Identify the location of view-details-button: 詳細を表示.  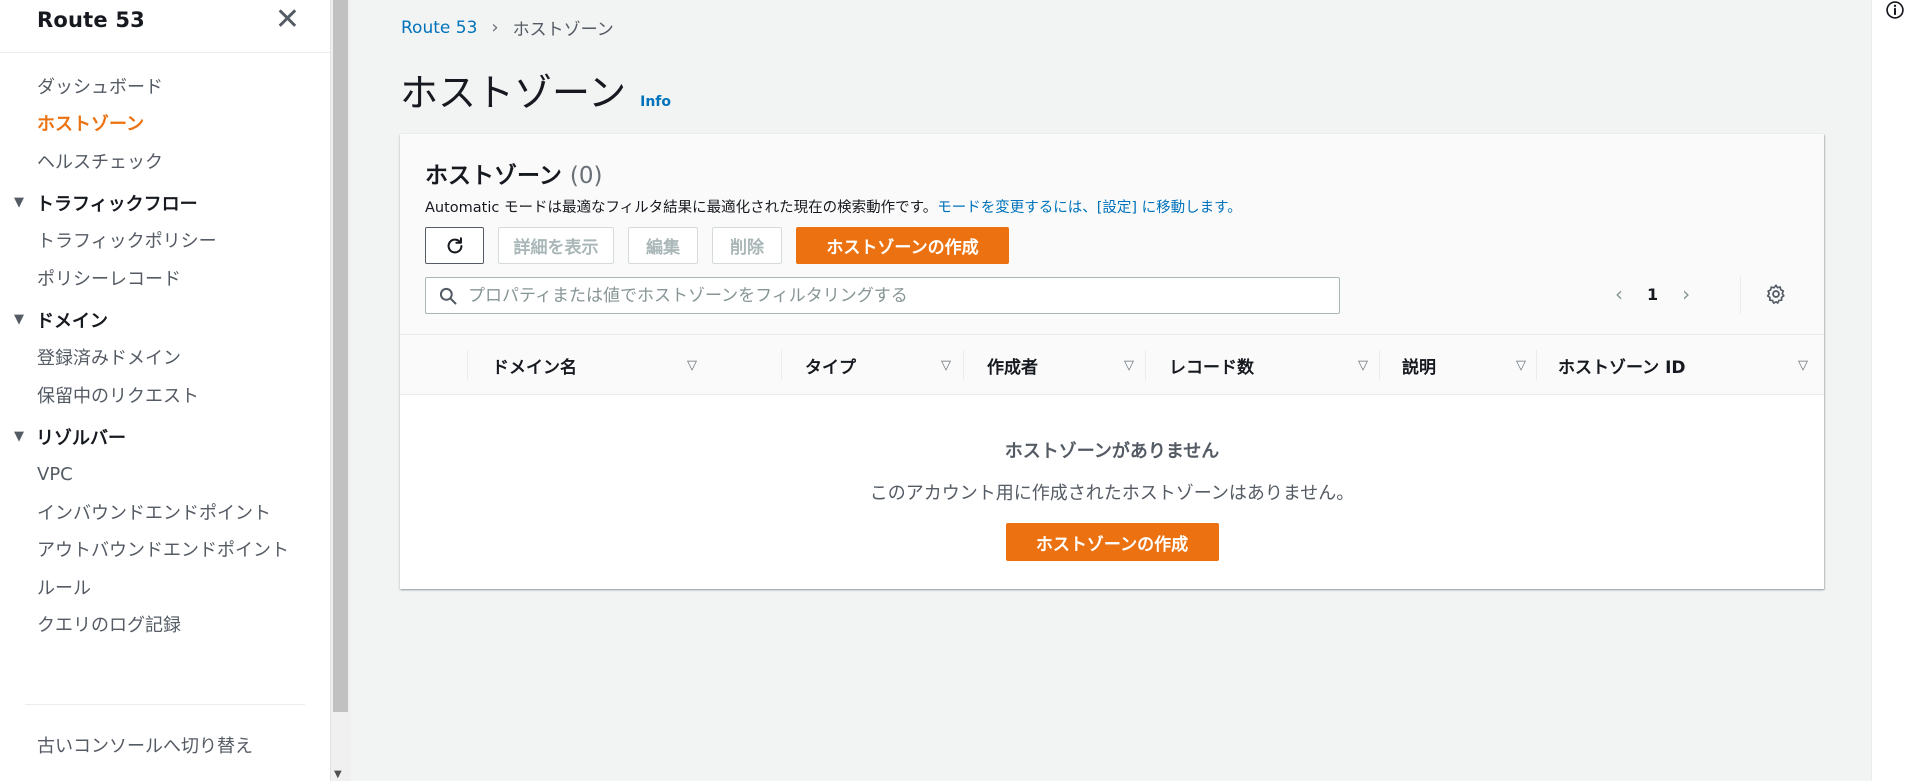
(556, 245).